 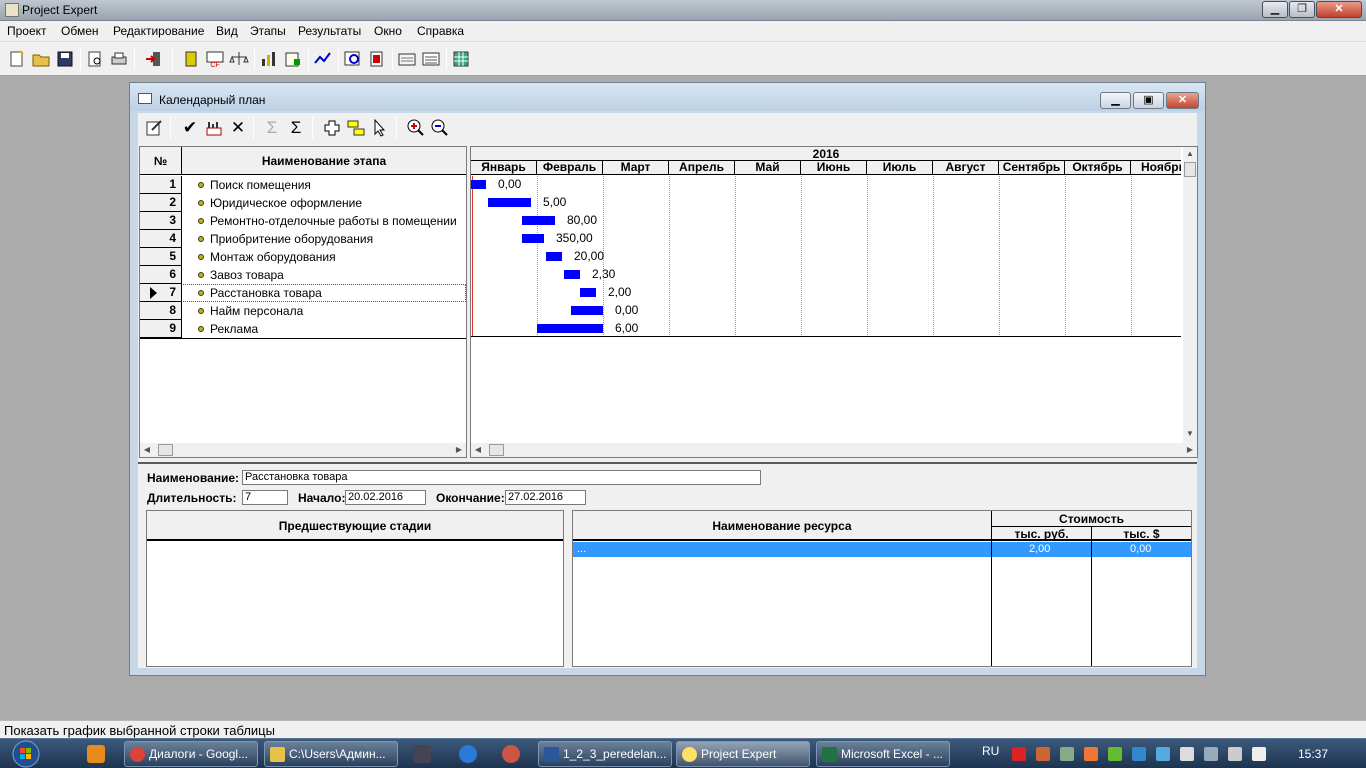 I want to click on tray-orange-icon, so click(x=1091, y=754).